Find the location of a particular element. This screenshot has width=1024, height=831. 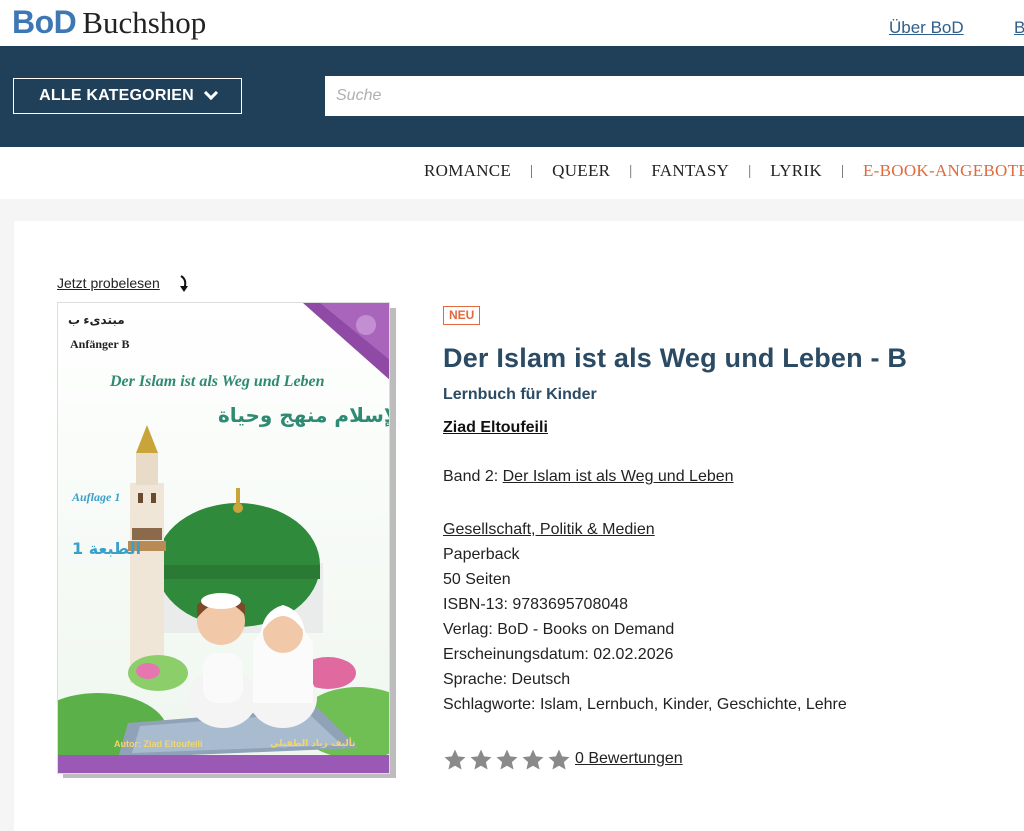

band-prefix: Band 2: is located at coordinates (473, 476).